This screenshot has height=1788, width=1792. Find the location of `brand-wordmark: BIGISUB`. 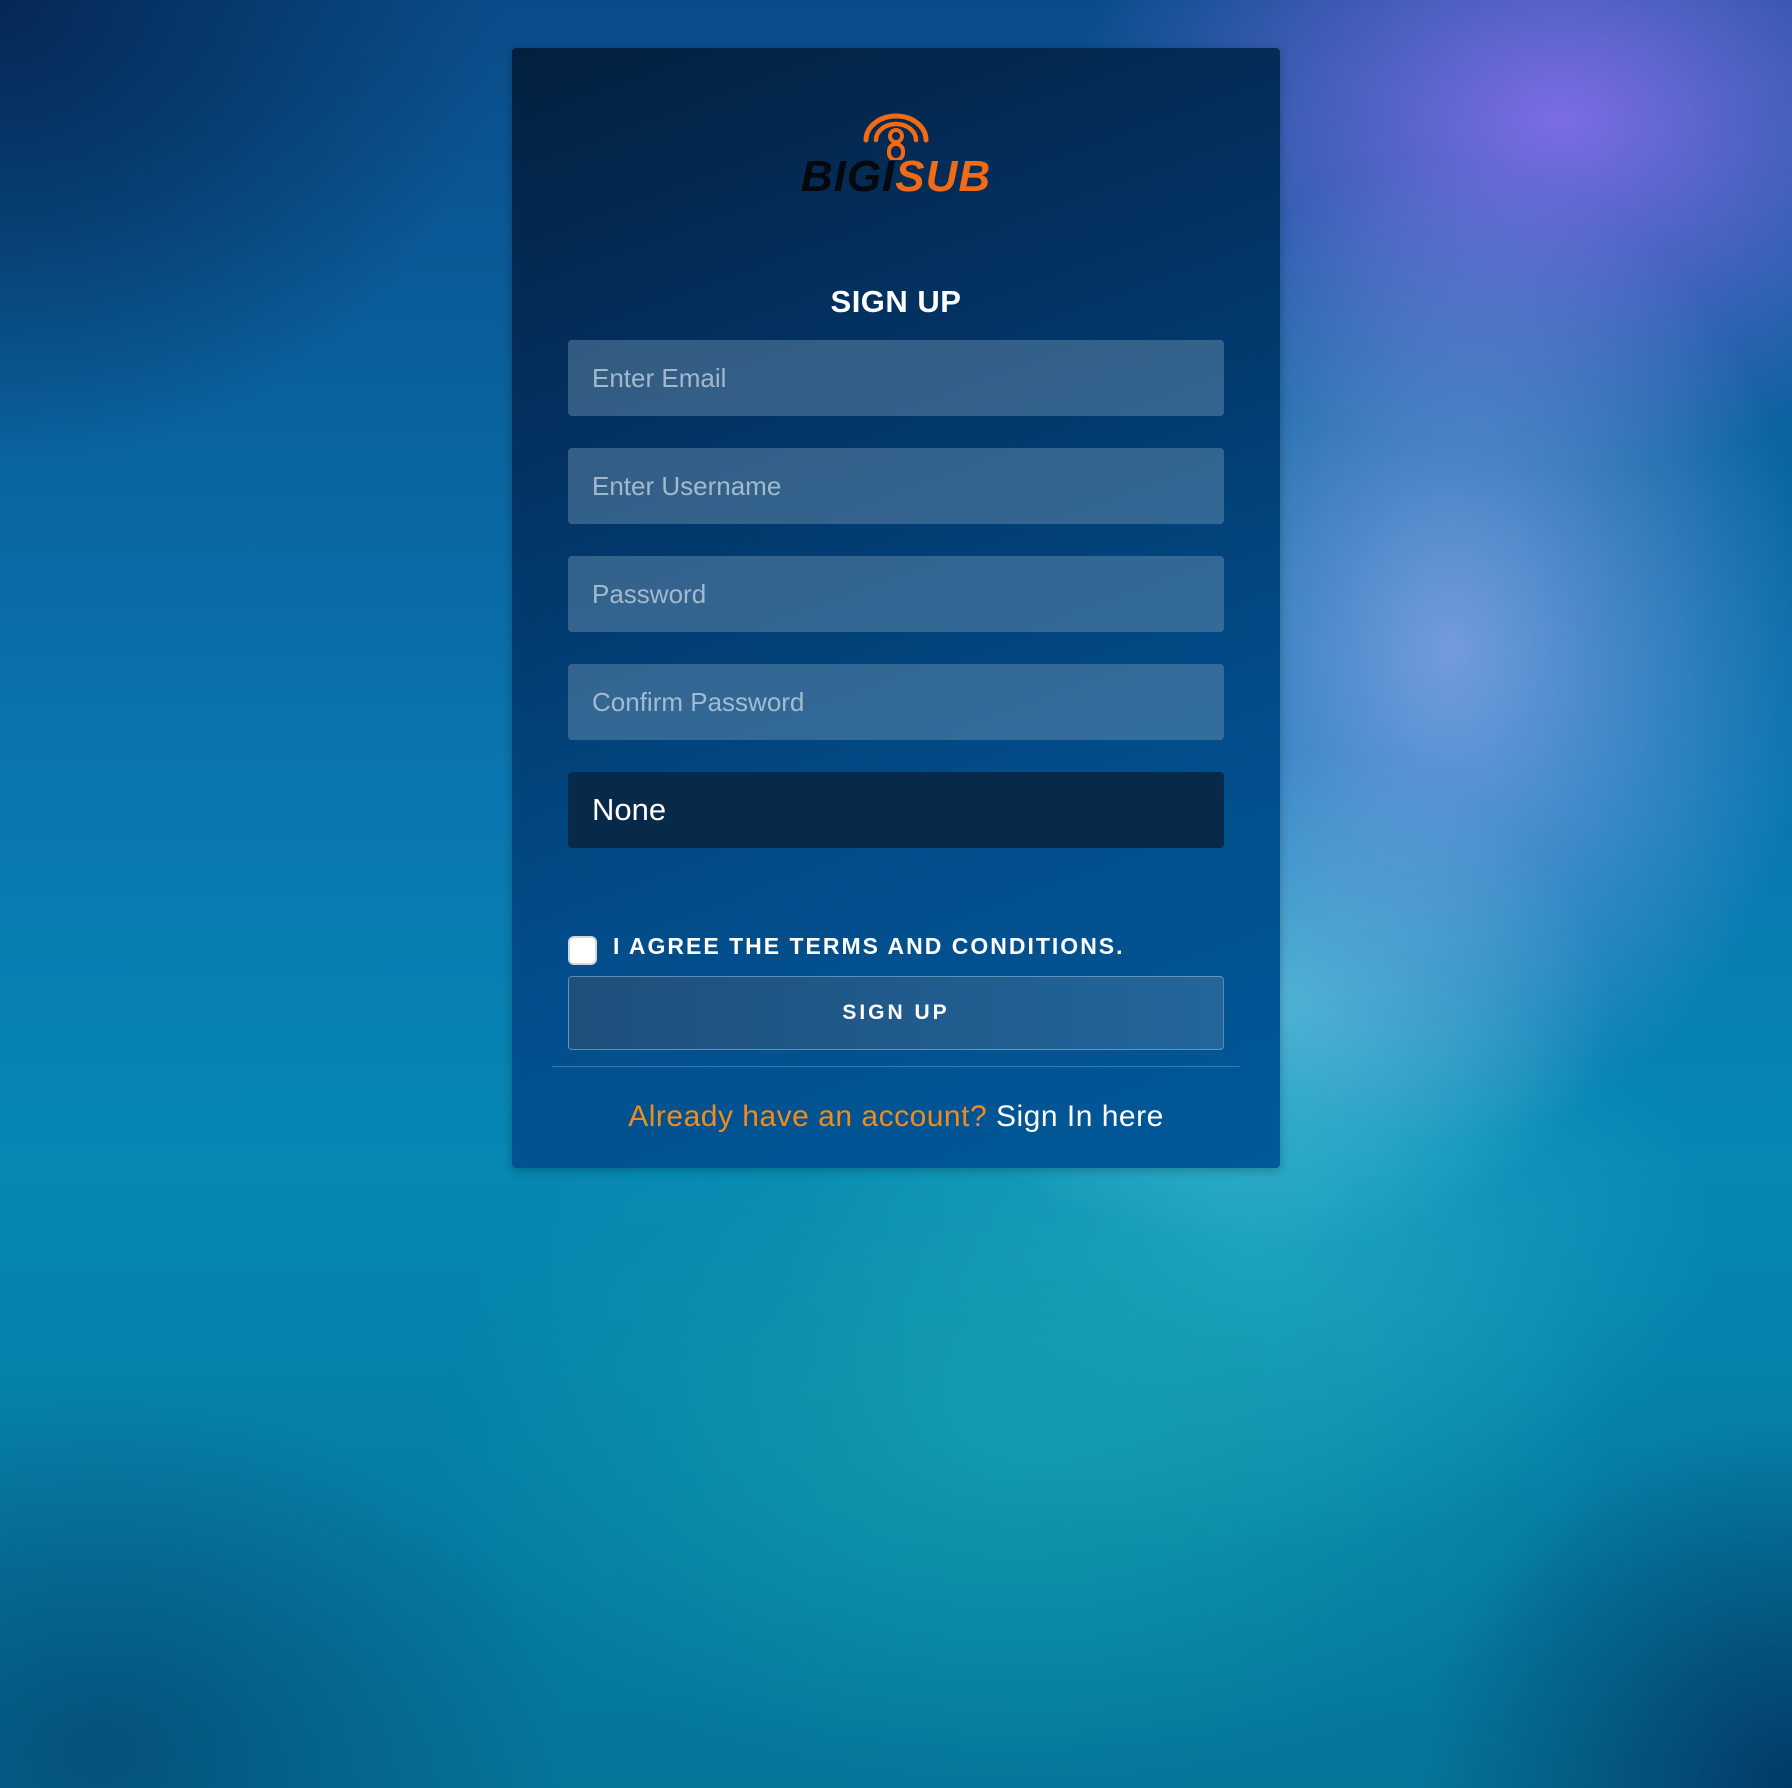

brand-wordmark: BIGISUB is located at coordinates (896, 177).